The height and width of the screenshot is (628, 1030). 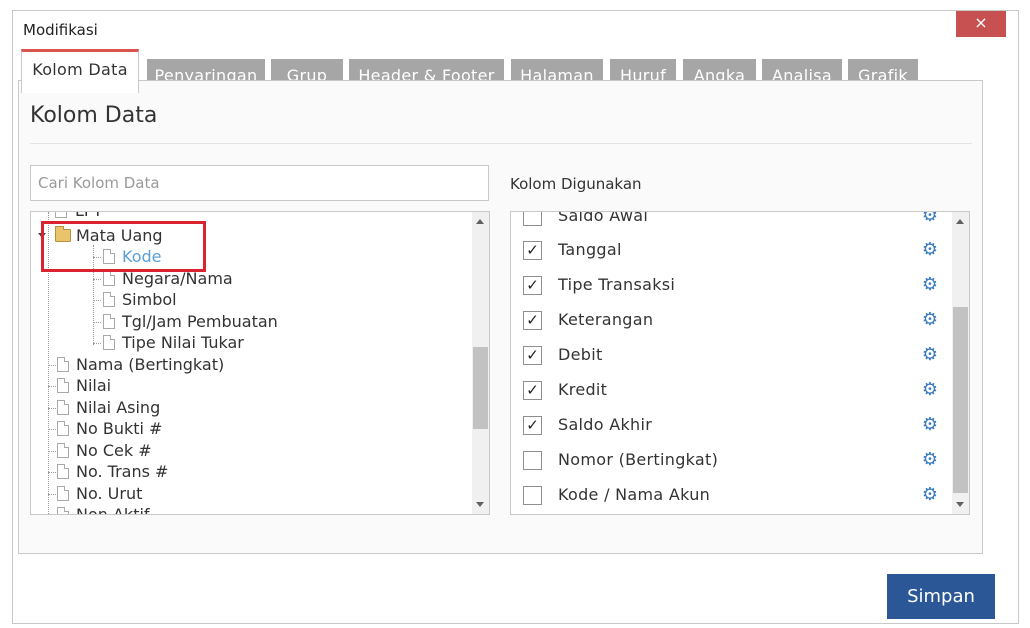 I want to click on tree-item-label: No Bukti #, so click(x=119, y=428).